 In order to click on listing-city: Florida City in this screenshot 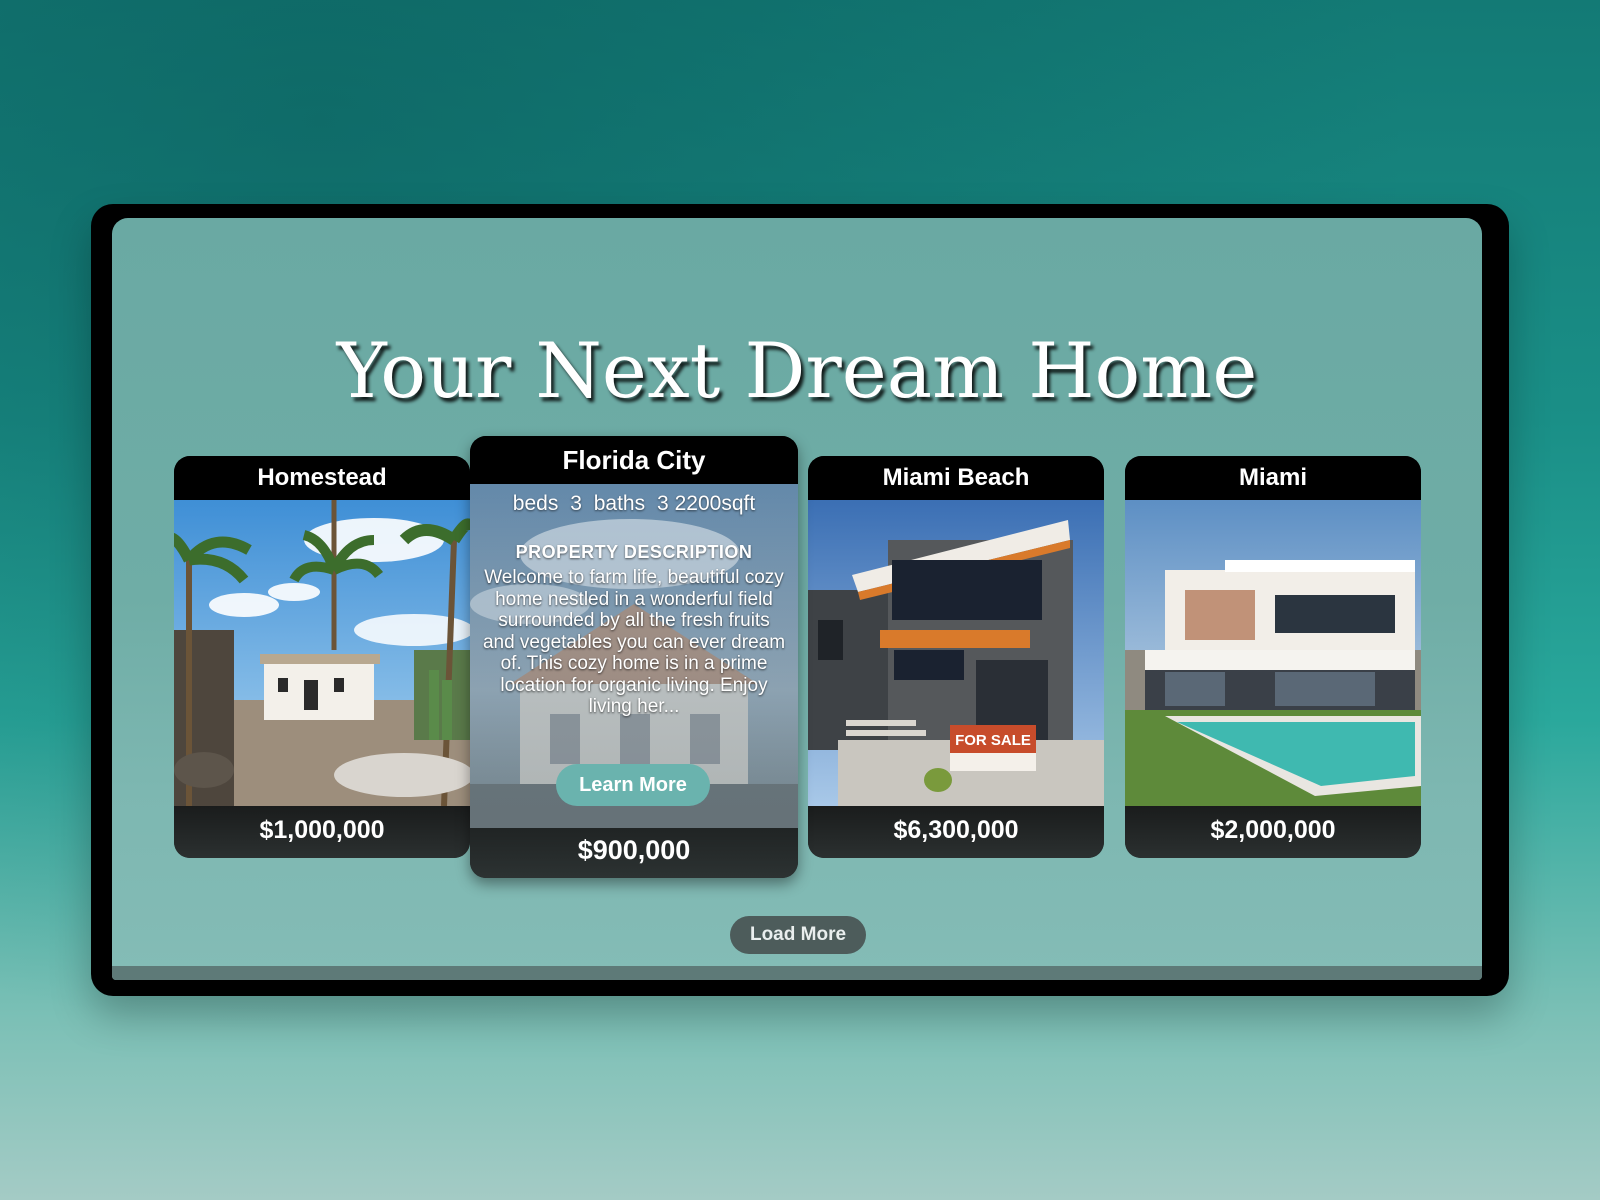, I will do `click(634, 460)`.